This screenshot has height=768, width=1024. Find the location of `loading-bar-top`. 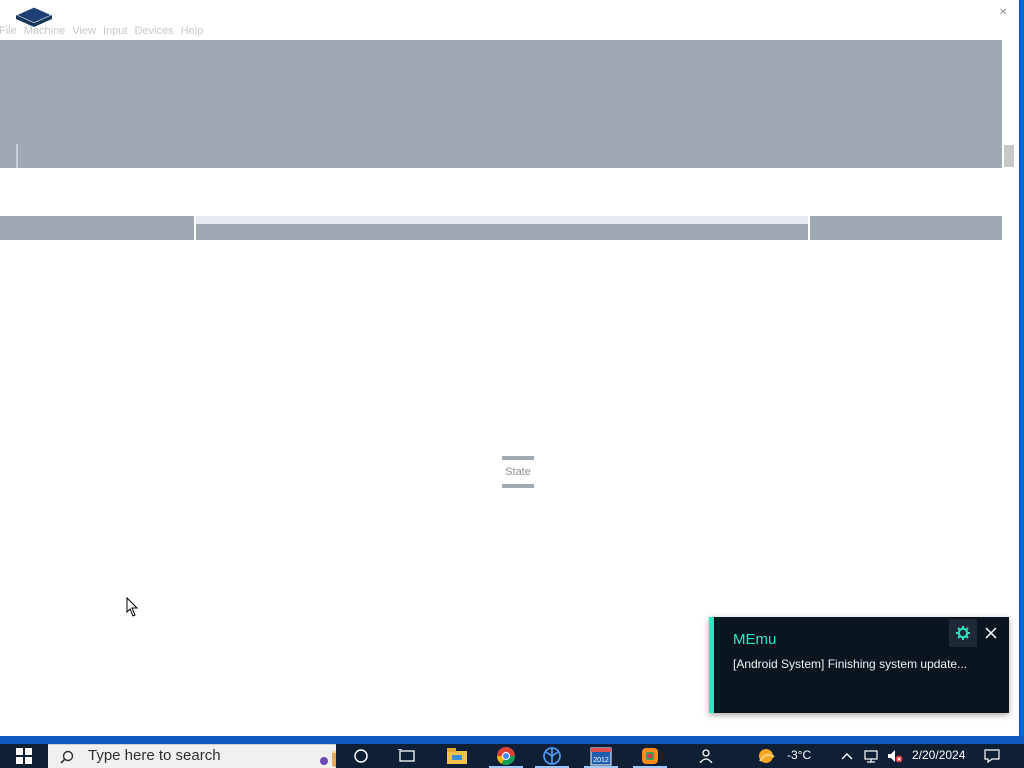

loading-bar-top is located at coordinates (518, 458).